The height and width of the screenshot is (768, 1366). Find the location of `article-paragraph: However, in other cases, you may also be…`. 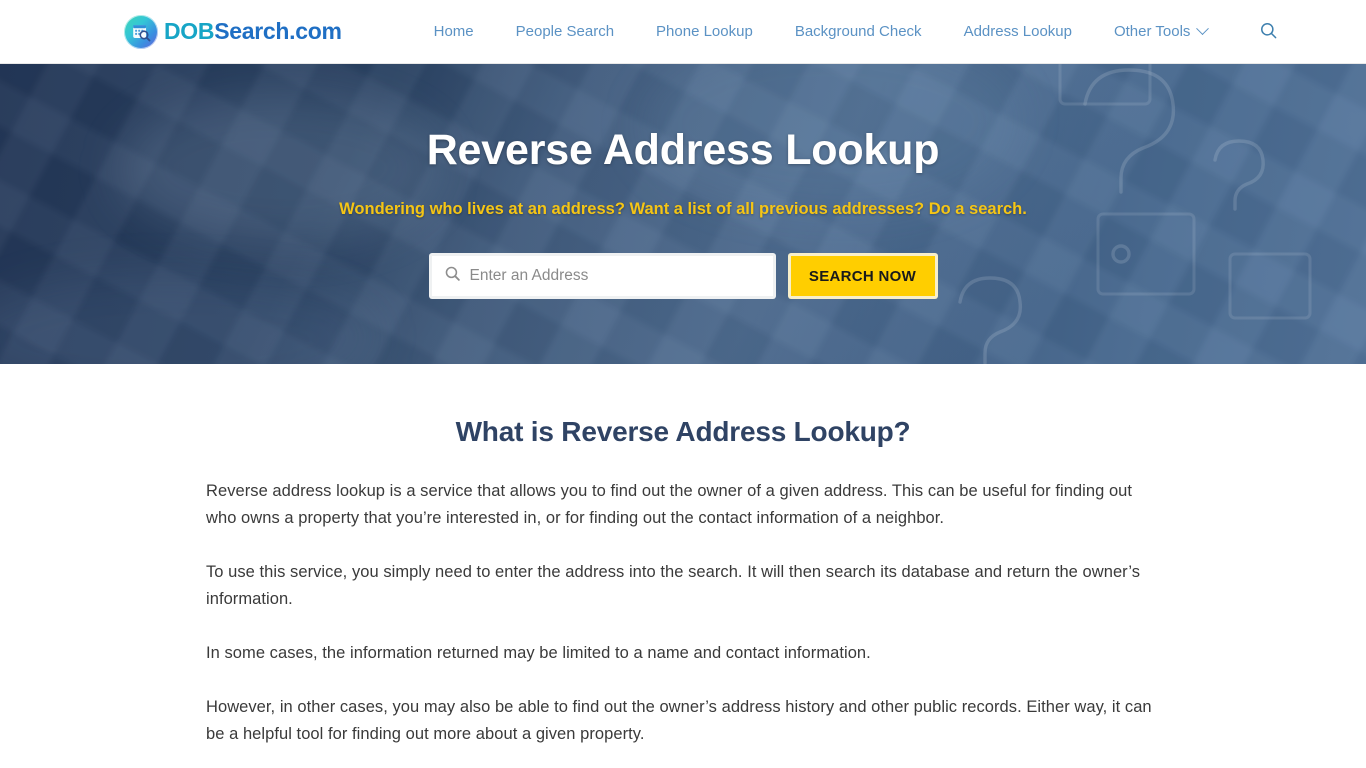

article-paragraph: However, in other cases, you may also be… is located at coordinates (679, 720).